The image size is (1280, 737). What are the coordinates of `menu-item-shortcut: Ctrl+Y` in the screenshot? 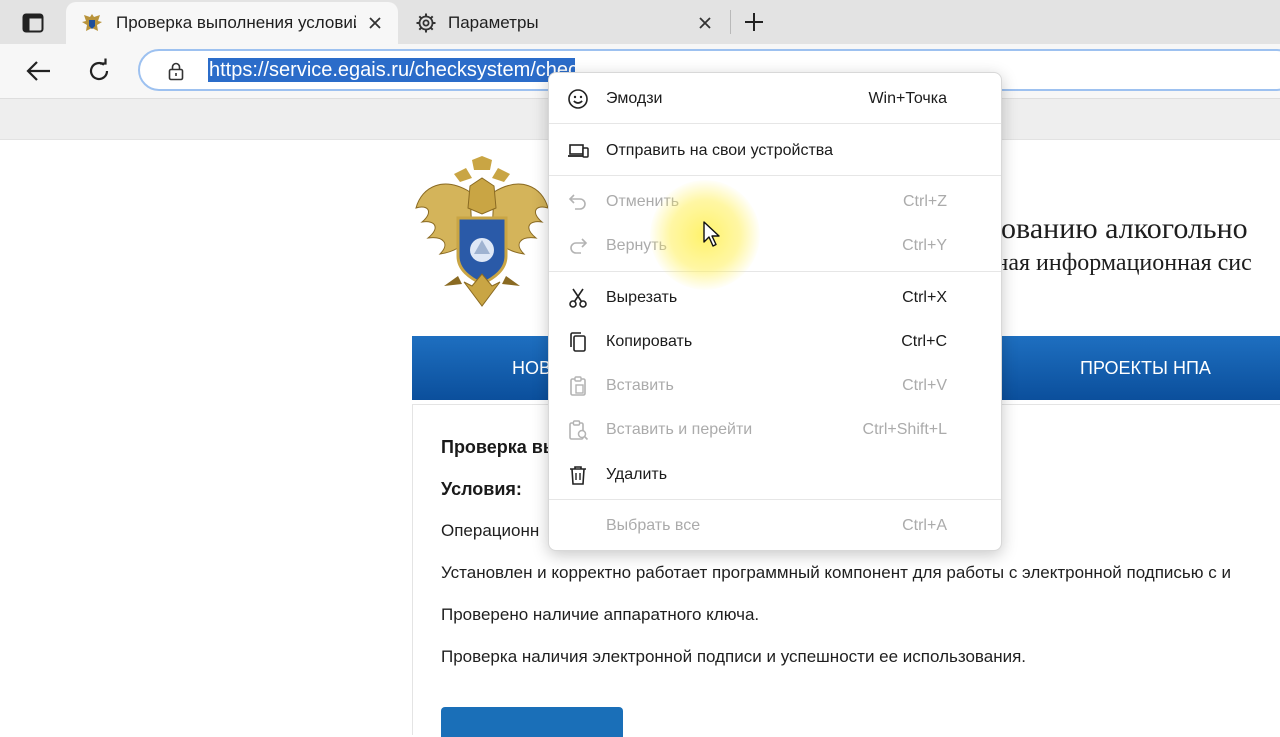 It's located at (924, 245).